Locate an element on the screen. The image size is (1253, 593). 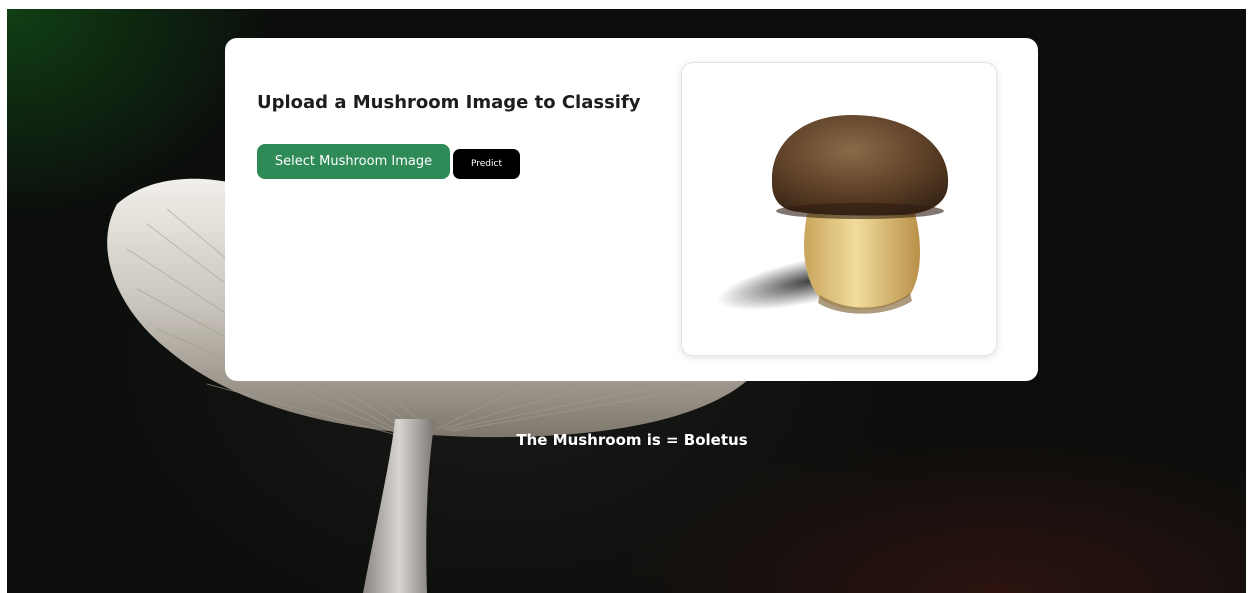
upload-title: Upload a Mushroom Image to Classify is located at coordinates (449, 102).